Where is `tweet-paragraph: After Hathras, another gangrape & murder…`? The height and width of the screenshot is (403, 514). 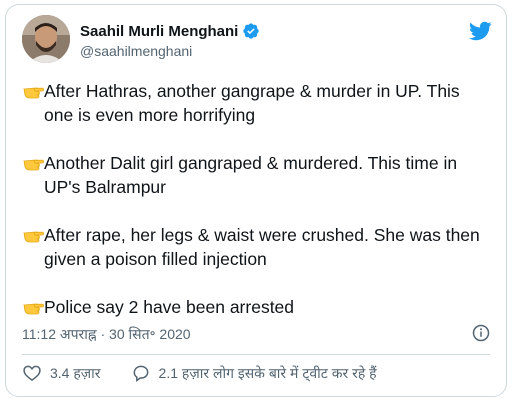 tweet-paragraph: After Hathras, another gangrape & murder… is located at coordinates (257, 103).